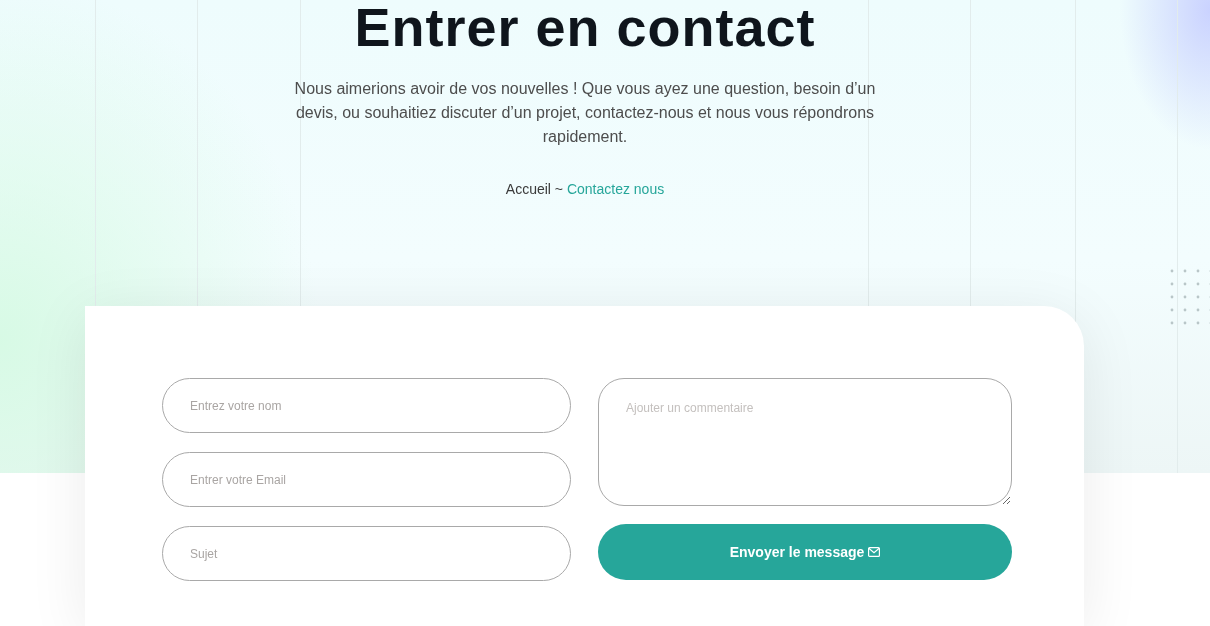  Describe the element at coordinates (805, 442) in the screenshot. I see `comment-field: Ajouter un commentaire` at that location.